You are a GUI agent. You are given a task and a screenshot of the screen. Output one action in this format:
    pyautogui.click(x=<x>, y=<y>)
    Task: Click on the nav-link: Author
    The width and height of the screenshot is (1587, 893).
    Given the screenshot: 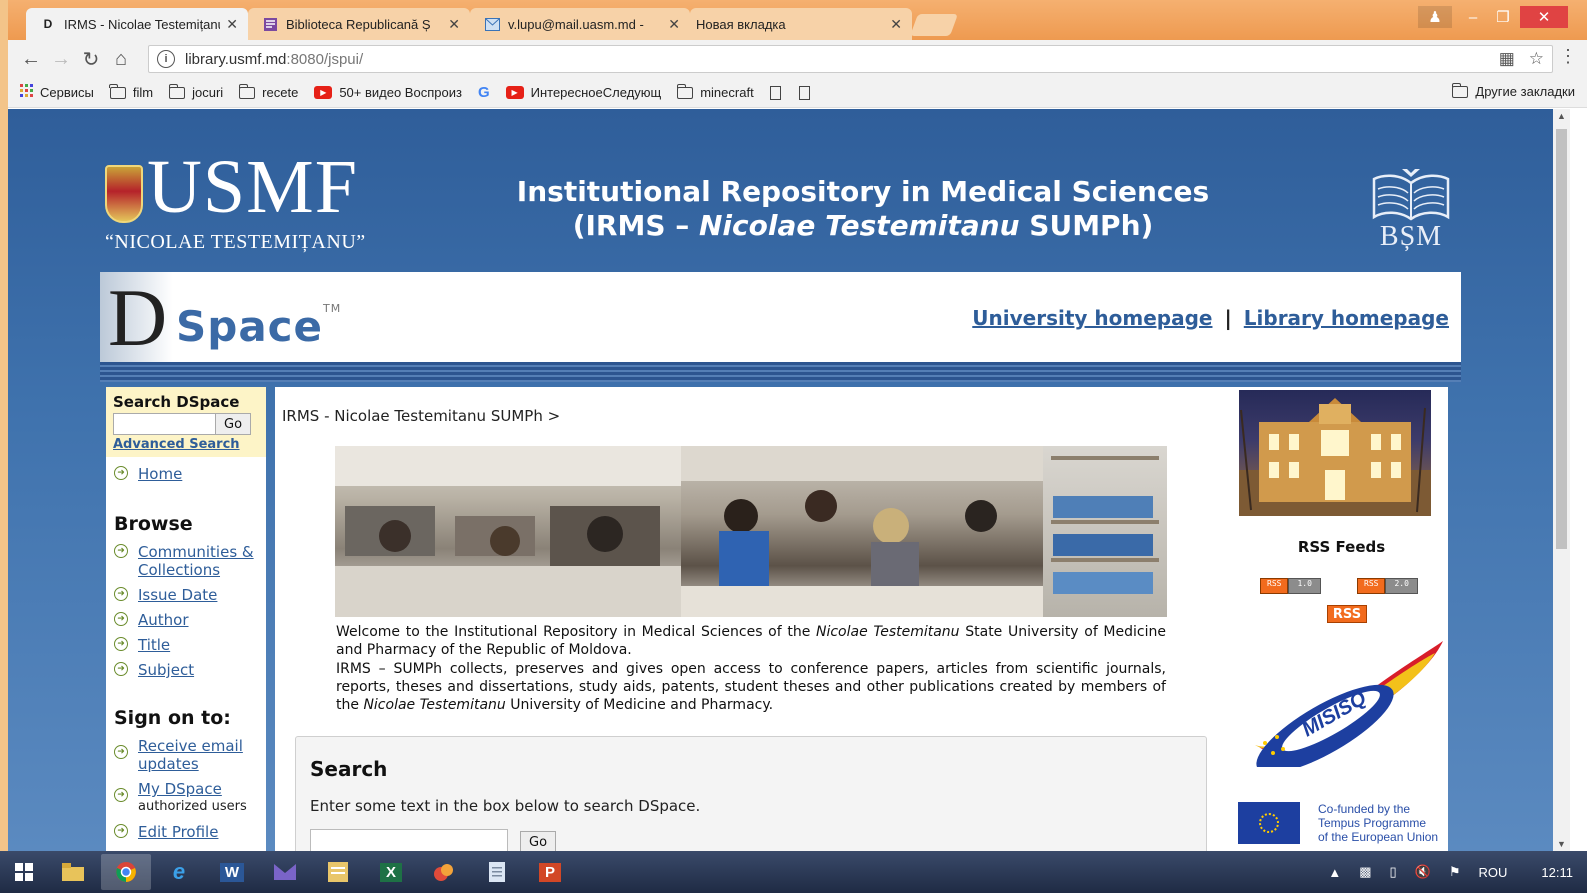 What is the action you would take?
    pyautogui.click(x=163, y=620)
    